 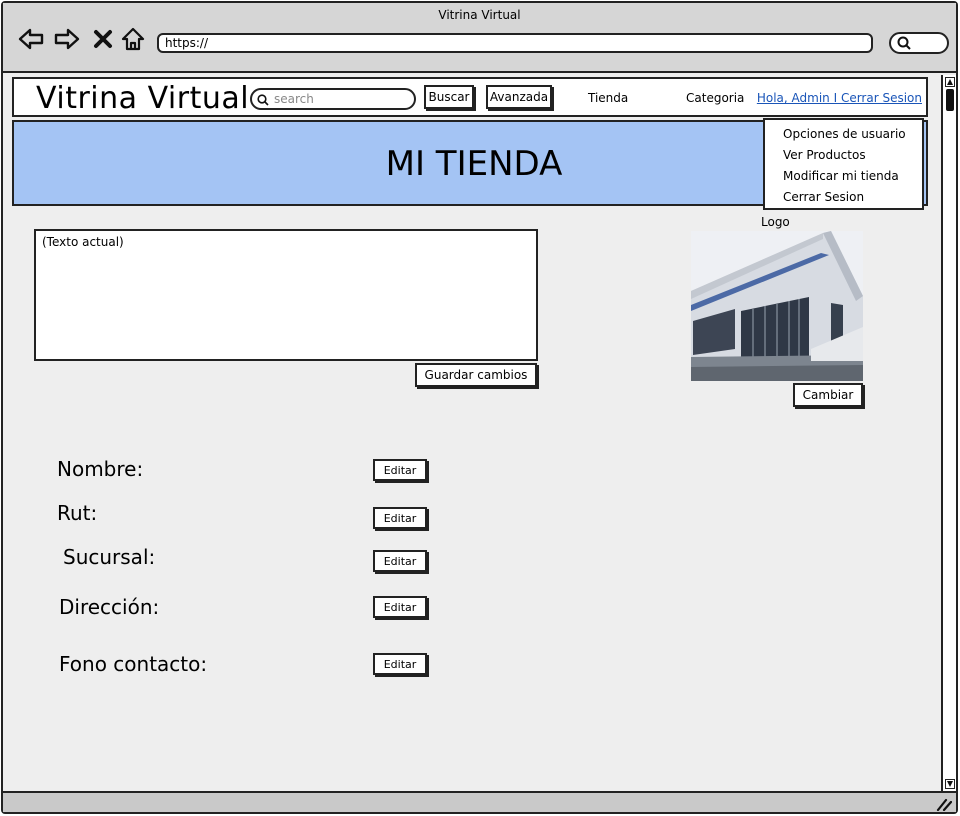 I want to click on buscar-button: Buscar, so click(x=449, y=97).